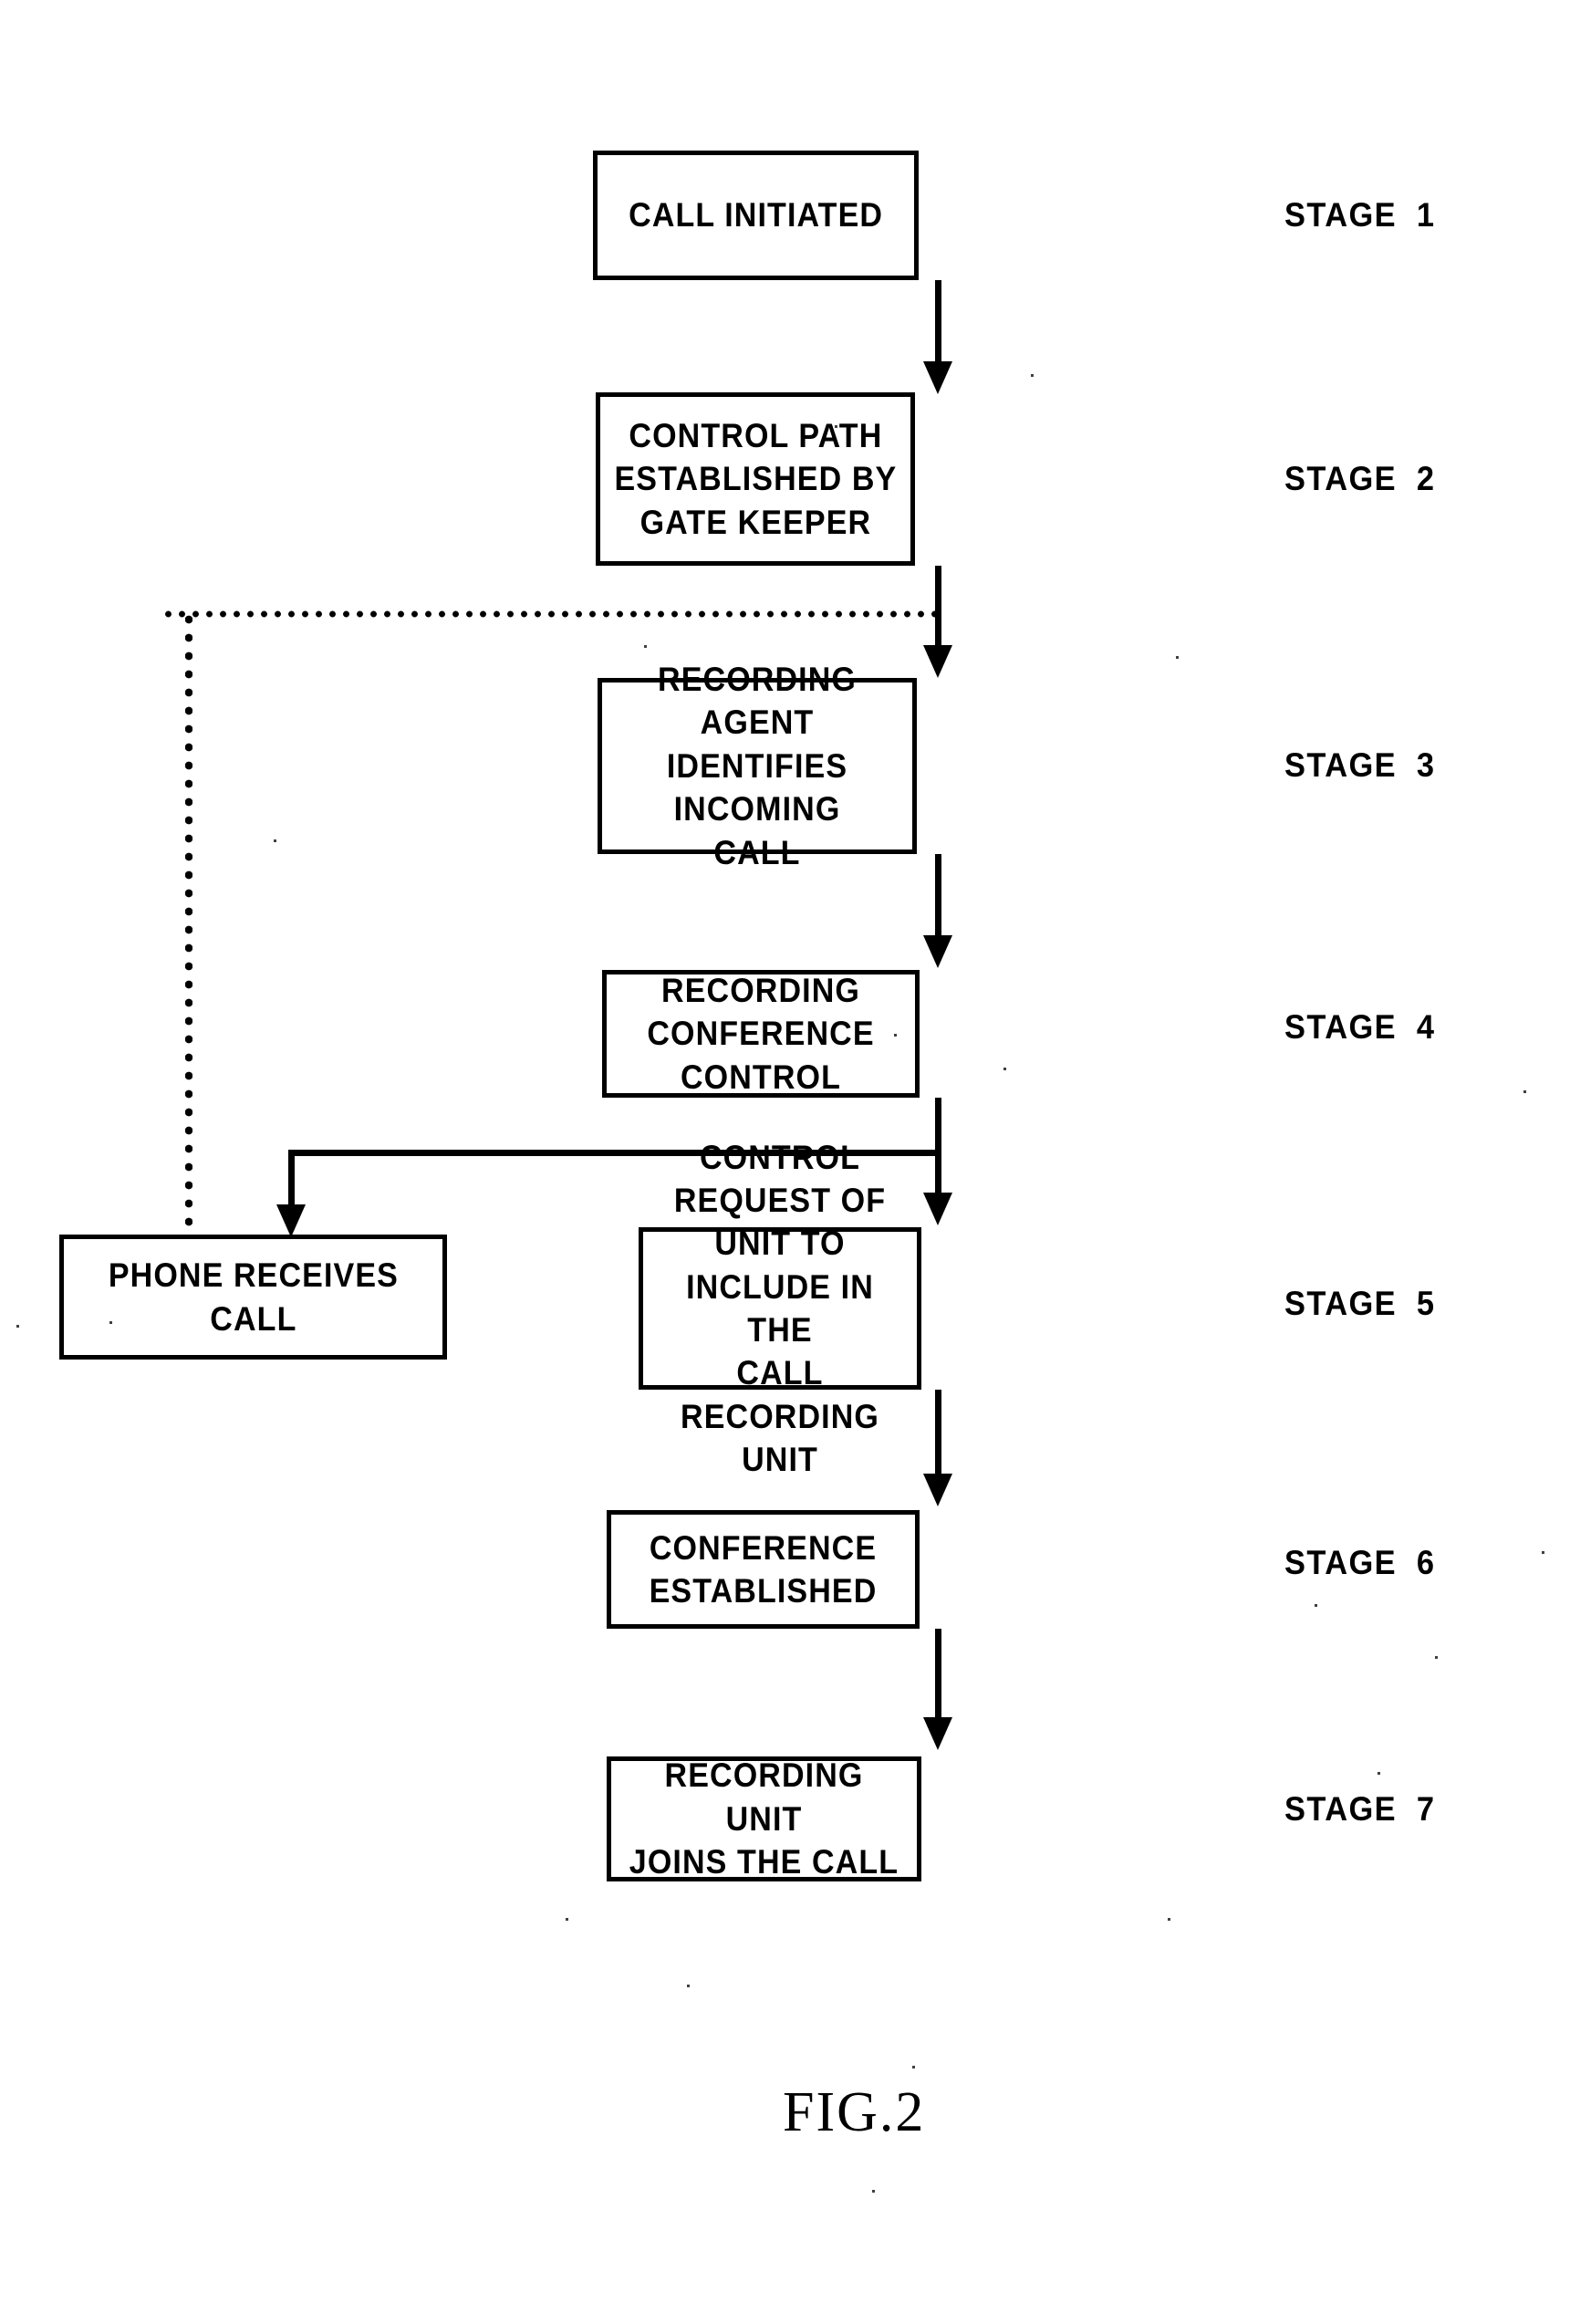 The height and width of the screenshot is (2324, 1570). What do you see at coordinates (1360, 1303) in the screenshot?
I see `stage-label-5: STAGE 5` at bounding box center [1360, 1303].